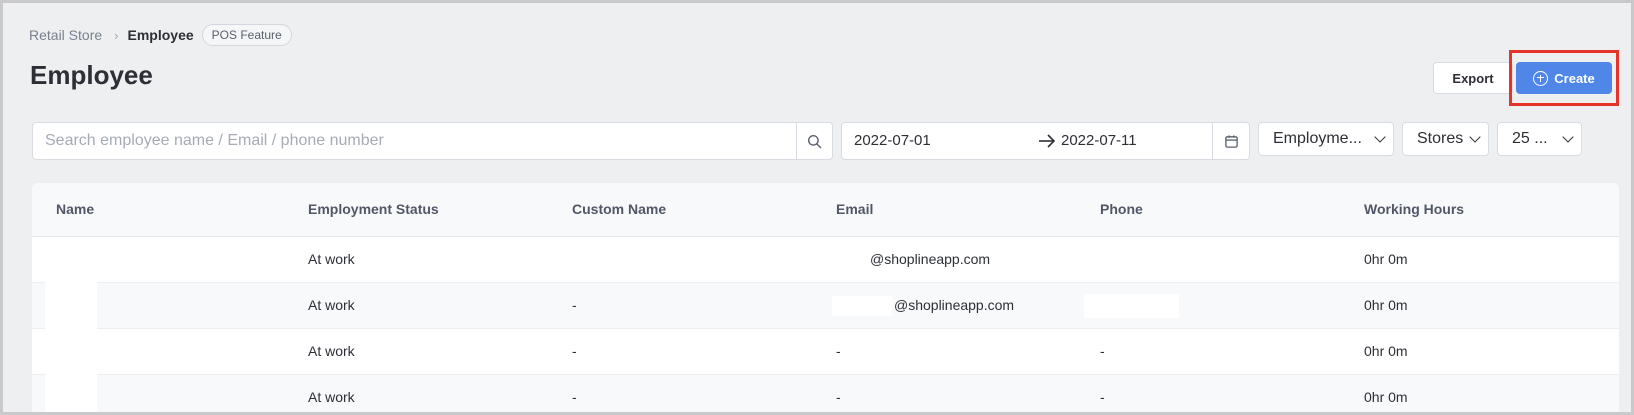 The height and width of the screenshot is (415, 1634). I want to click on cell-custom-name, so click(692, 259).